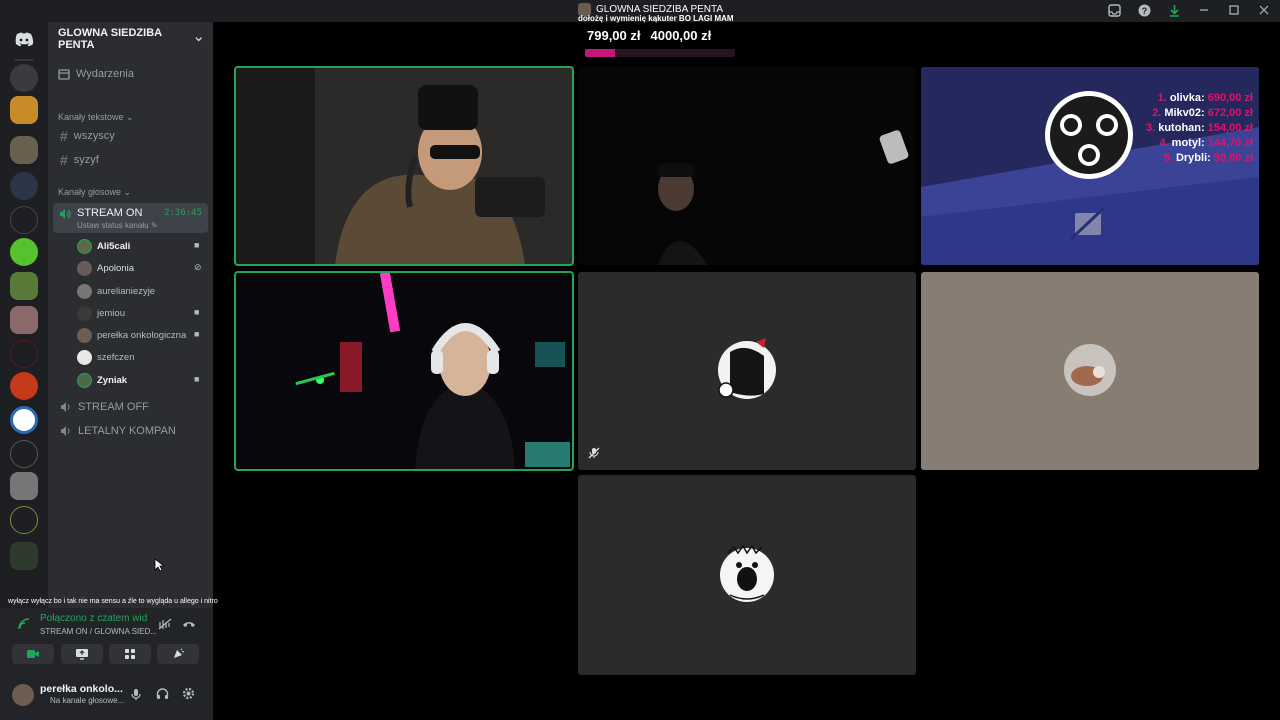  I want to click on close-icon, so click(1264, 10).